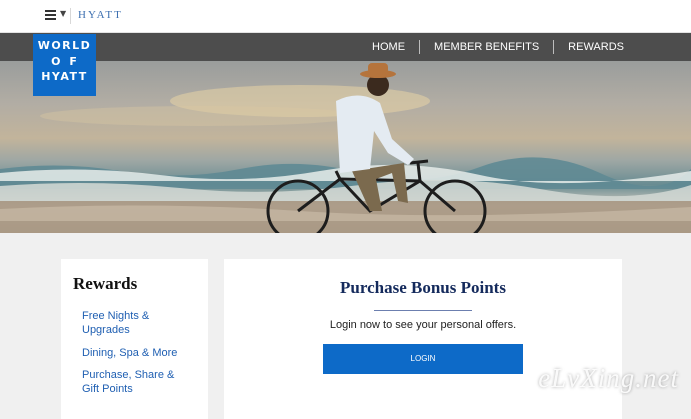 Image resolution: width=691 pixels, height=419 pixels. I want to click on login-button: LOGIN, so click(423, 359).